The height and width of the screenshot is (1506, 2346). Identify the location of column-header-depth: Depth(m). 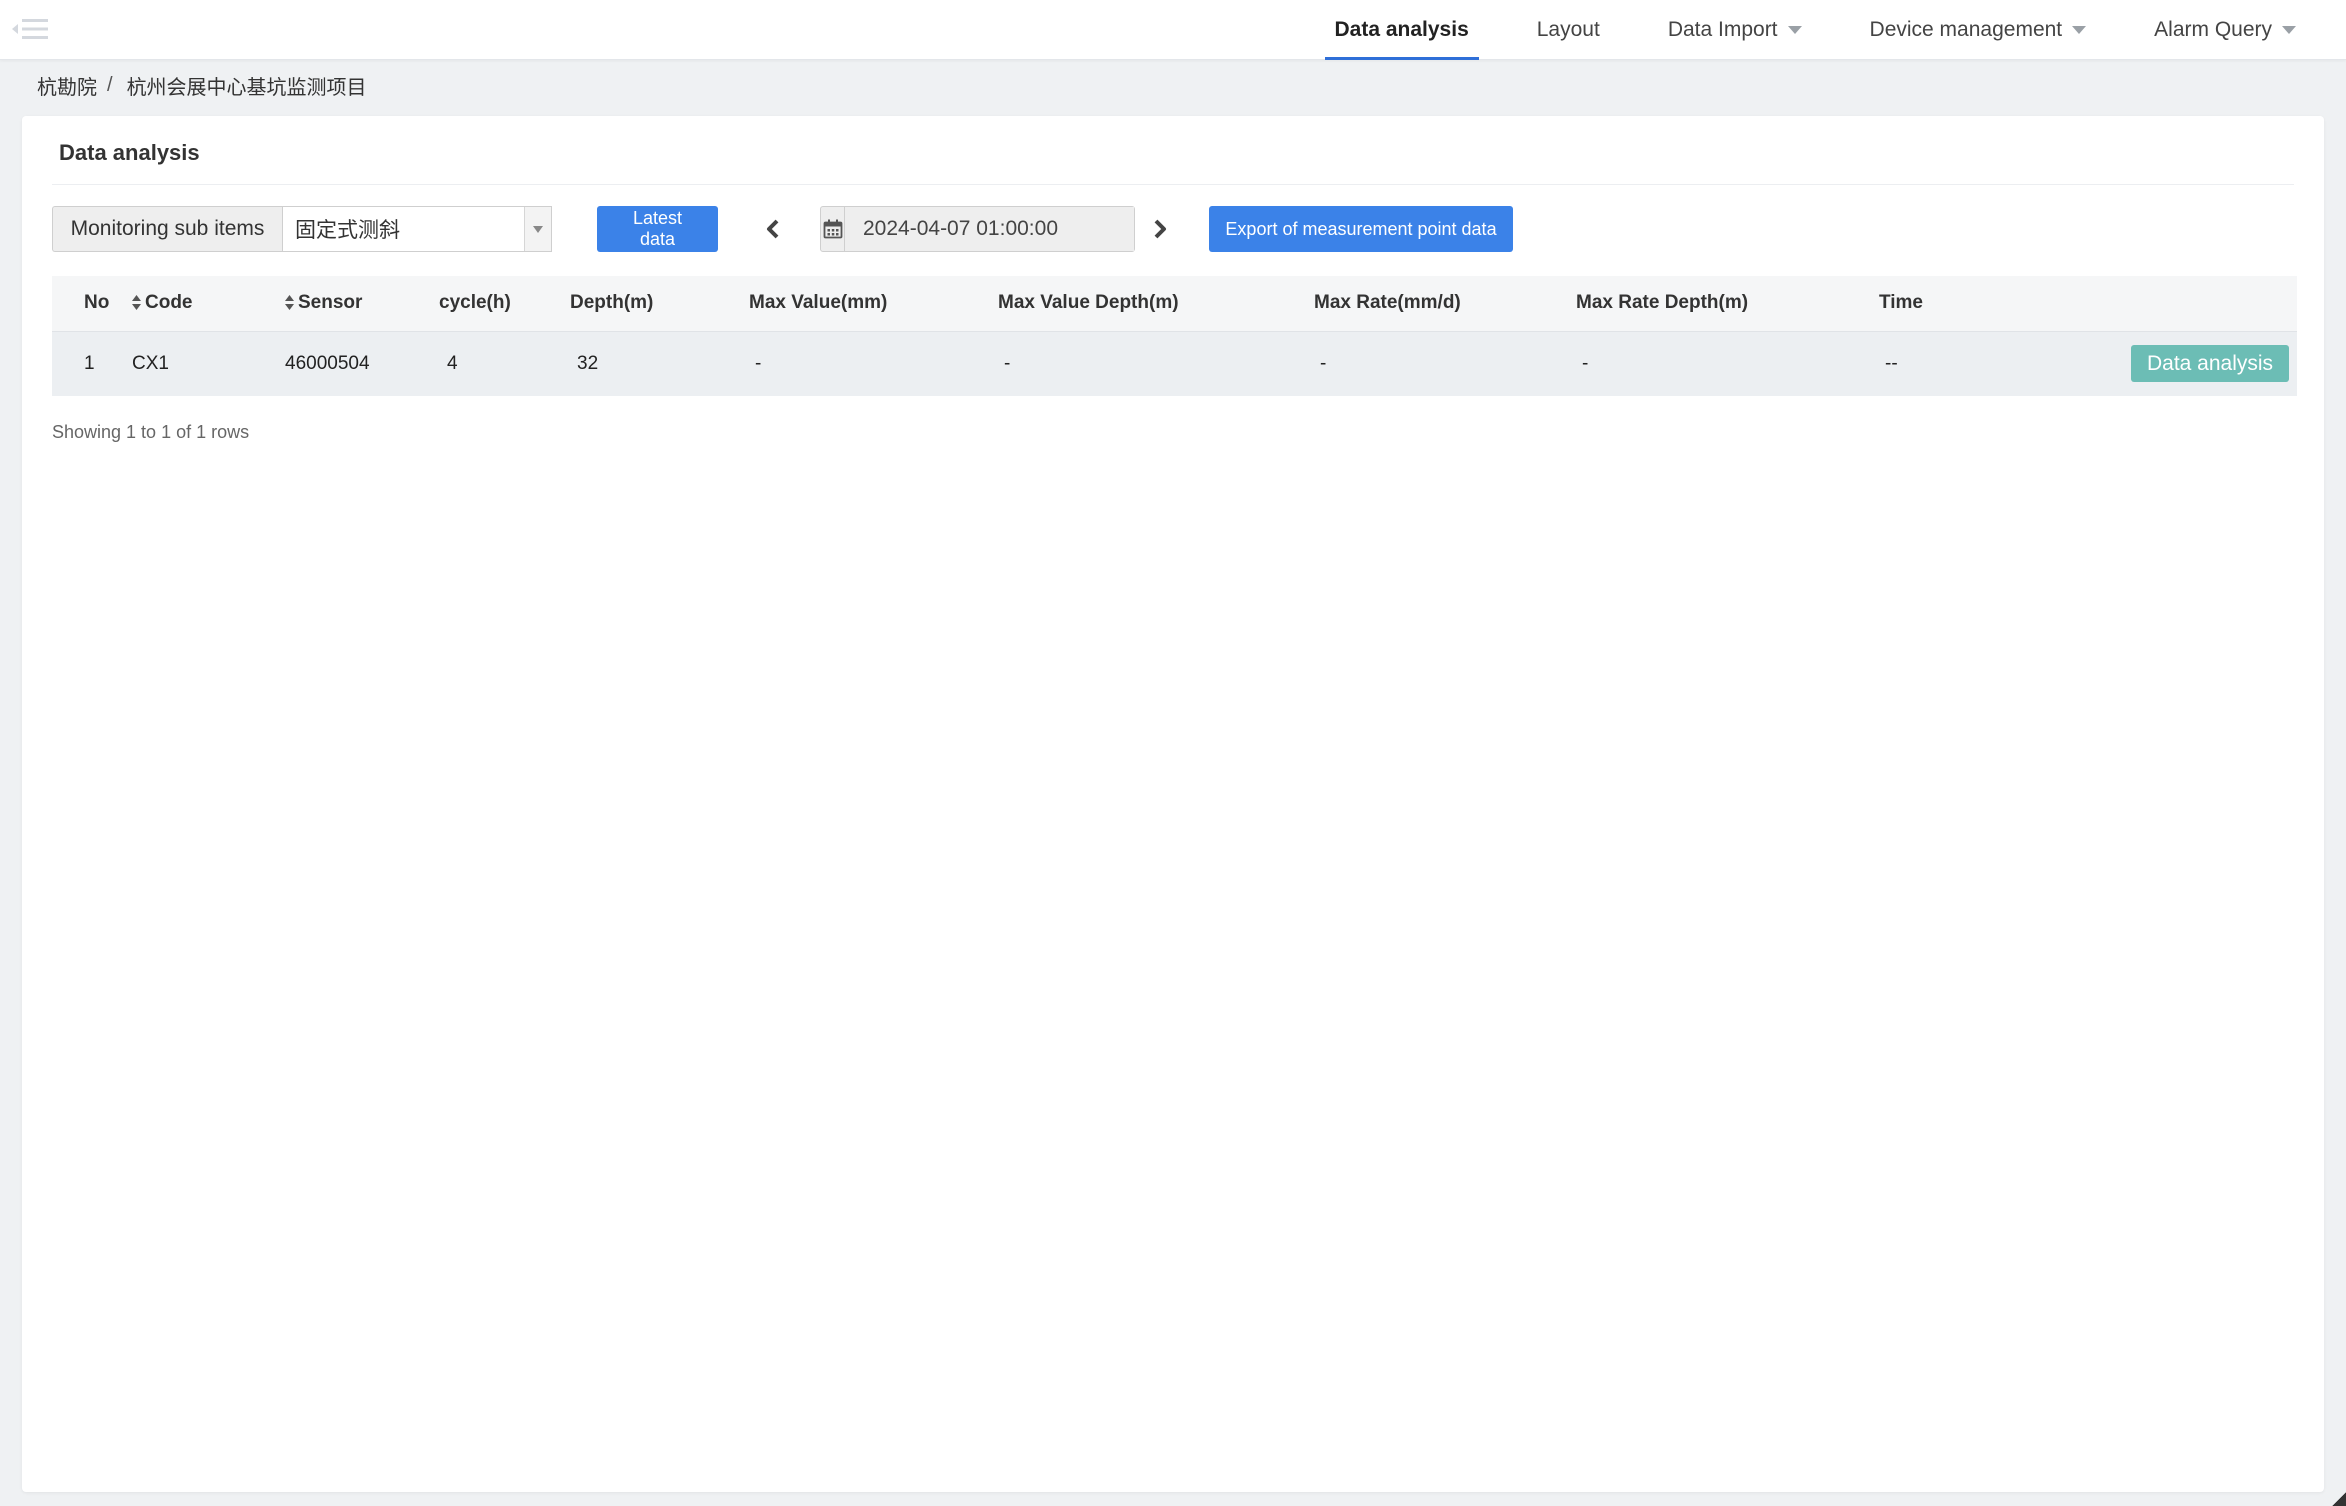
(612, 303).